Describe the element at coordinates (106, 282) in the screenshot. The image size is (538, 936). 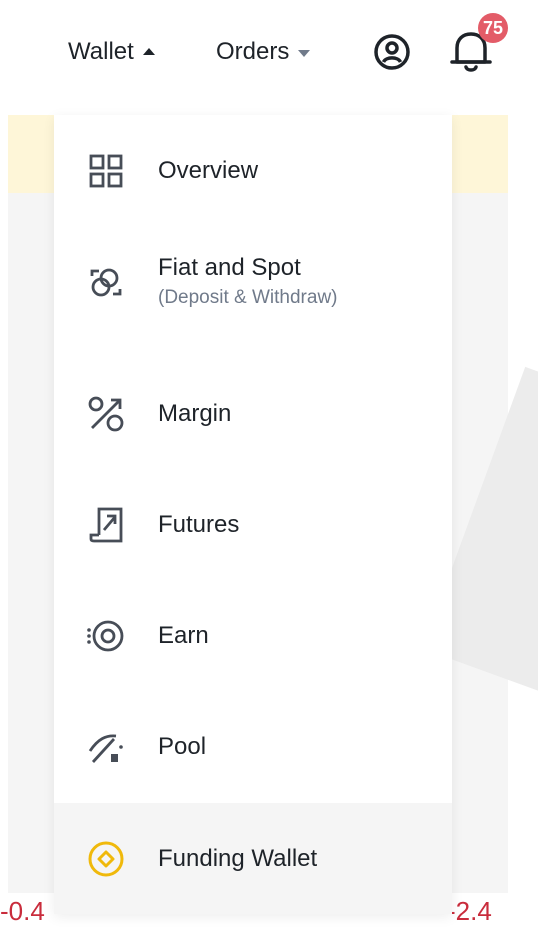
I see `exchange-icon` at that location.